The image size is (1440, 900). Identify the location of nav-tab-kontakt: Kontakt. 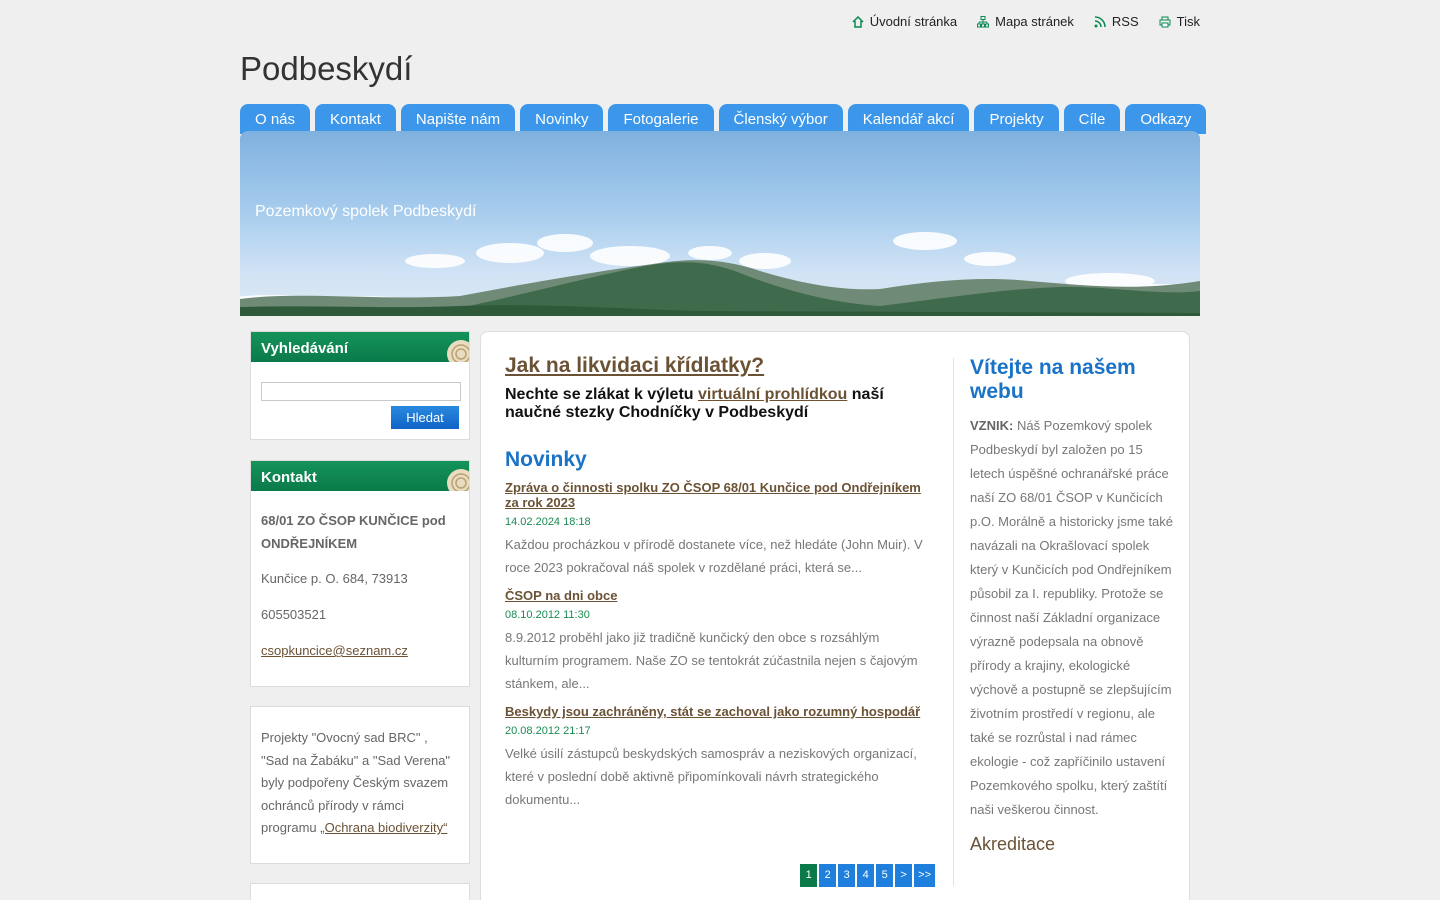
(355, 119).